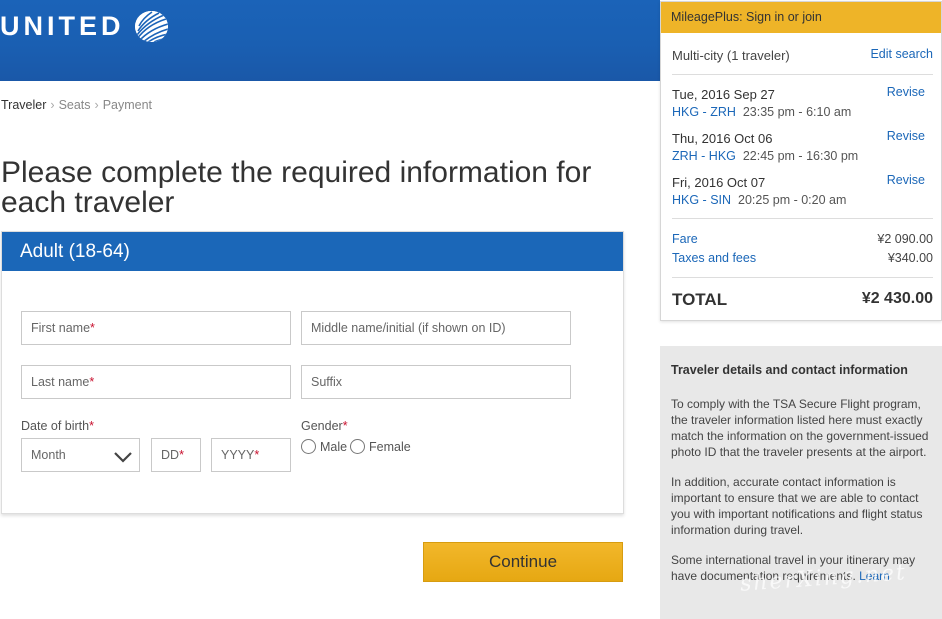 The height and width of the screenshot is (619, 942). I want to click on breadcrumb-traveler: Traveler, so click(24, 105).